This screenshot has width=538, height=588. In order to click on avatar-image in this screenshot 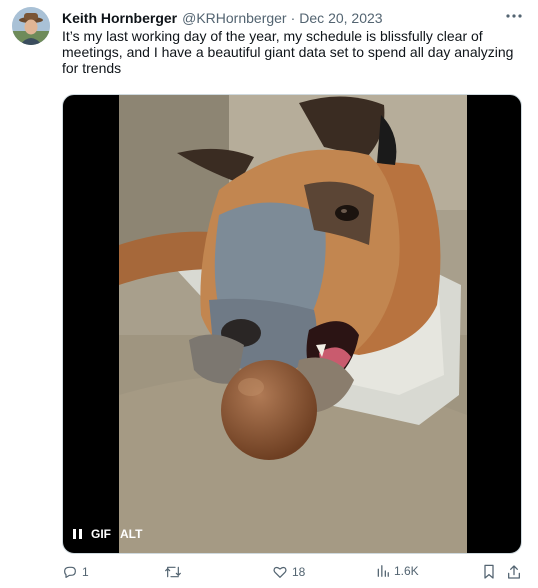, I will do `click(31, 26)`.